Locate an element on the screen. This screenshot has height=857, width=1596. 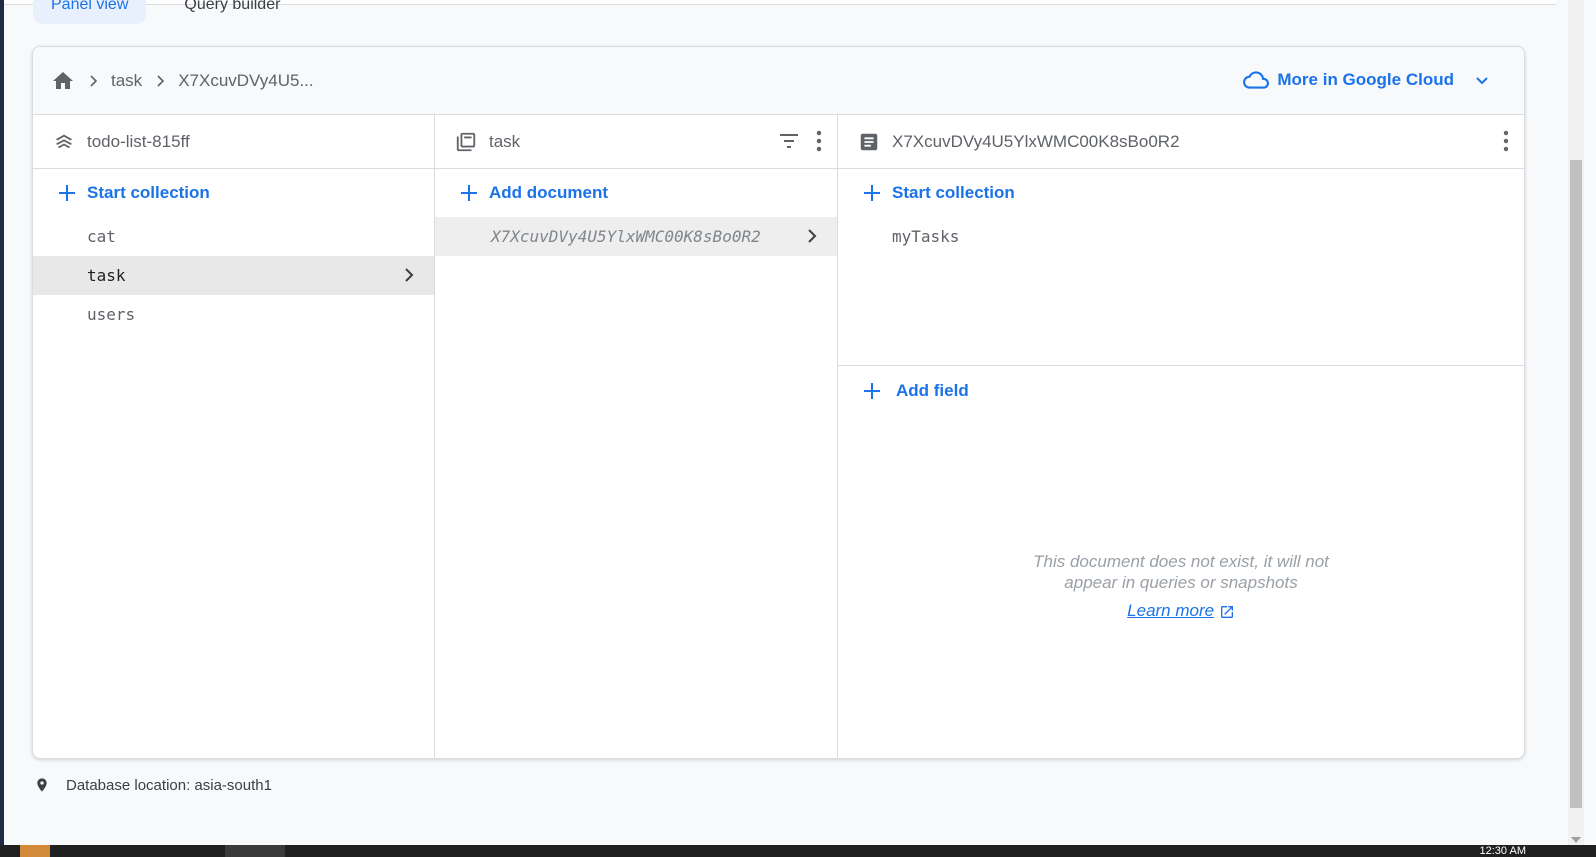
left-edge is located at coordinates (2, 422).